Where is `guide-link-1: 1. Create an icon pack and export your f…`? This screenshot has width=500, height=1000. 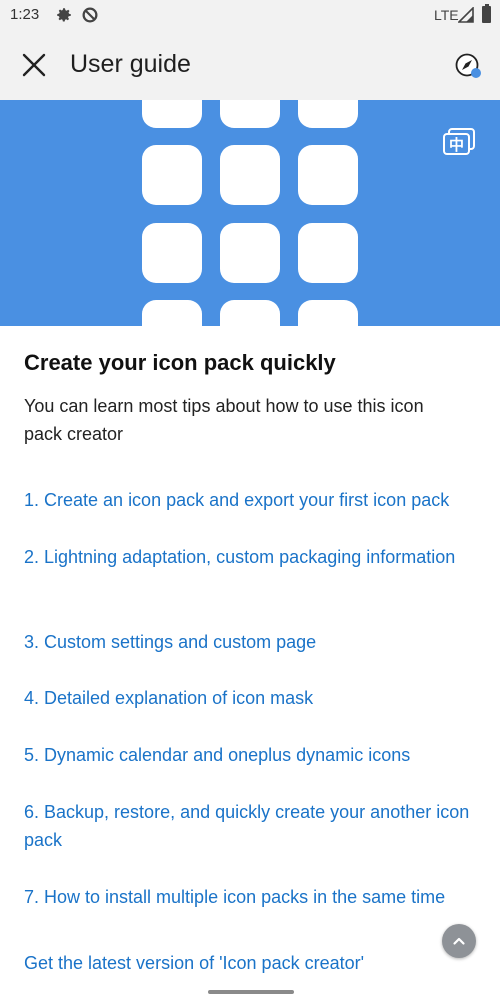
guide-link-1: 1. Create an icon pack and export your f… is located at coordinates (254, 500).